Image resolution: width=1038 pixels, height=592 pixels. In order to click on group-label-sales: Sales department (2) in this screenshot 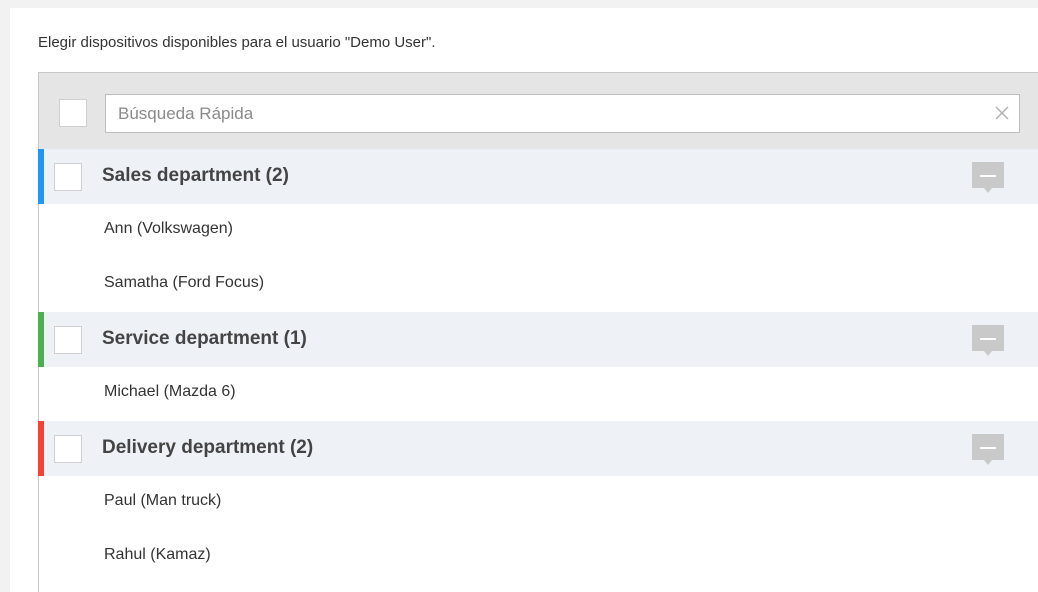, I will do `click(195, 175)`.